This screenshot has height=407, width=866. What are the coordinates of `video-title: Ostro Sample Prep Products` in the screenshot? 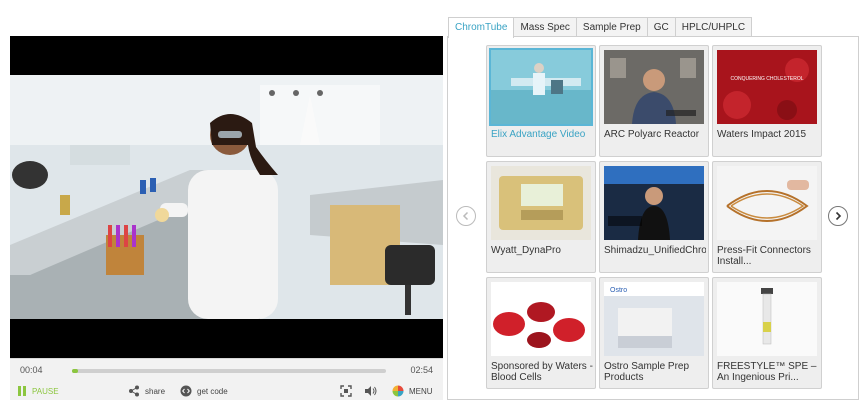 It's located at (647, 372).